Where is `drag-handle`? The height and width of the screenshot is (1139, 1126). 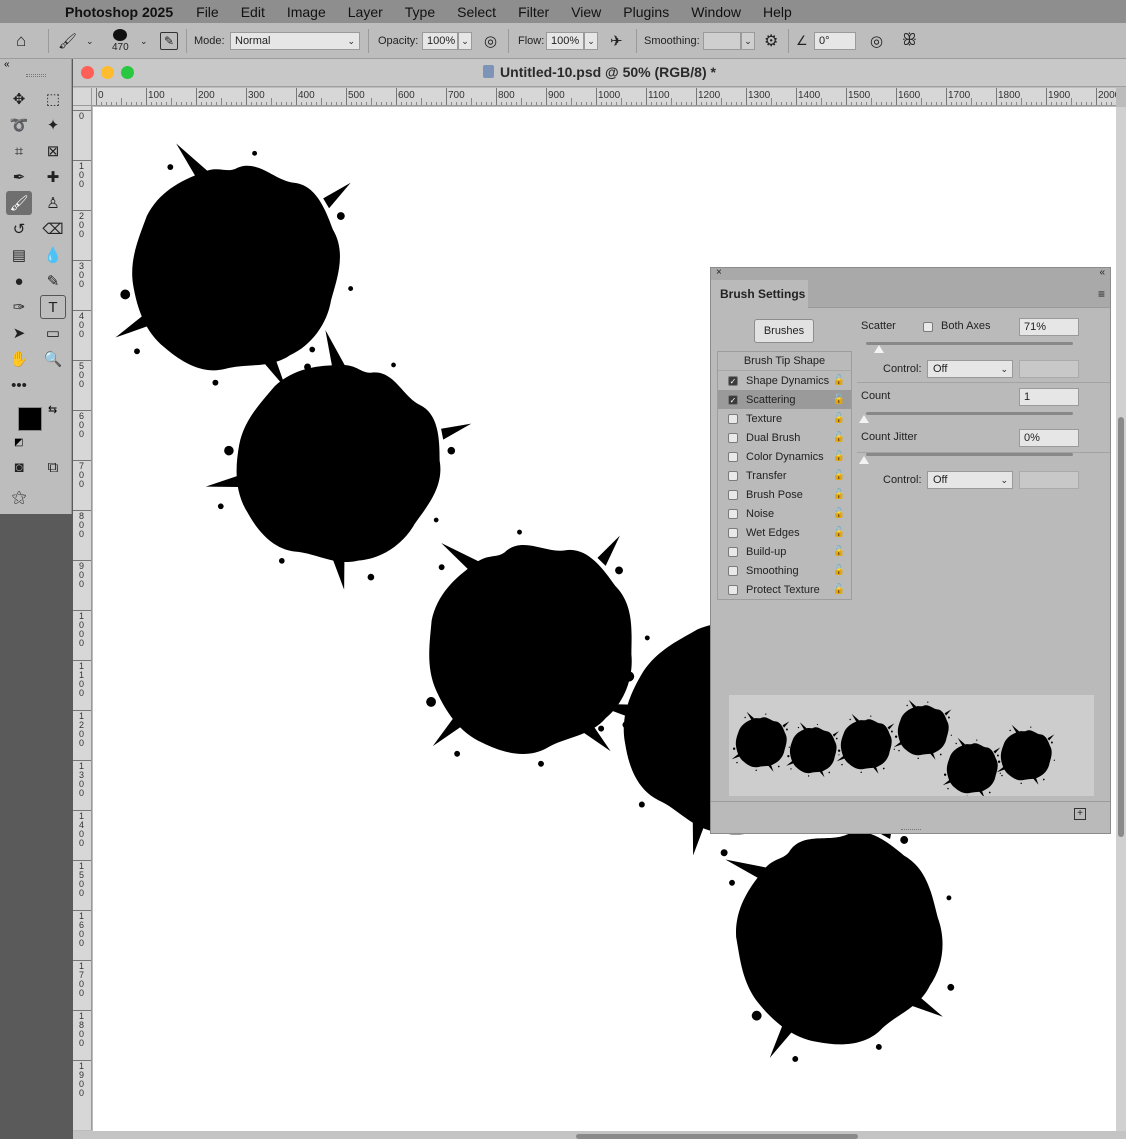
drag-handle is located at coordinates (36, 75).